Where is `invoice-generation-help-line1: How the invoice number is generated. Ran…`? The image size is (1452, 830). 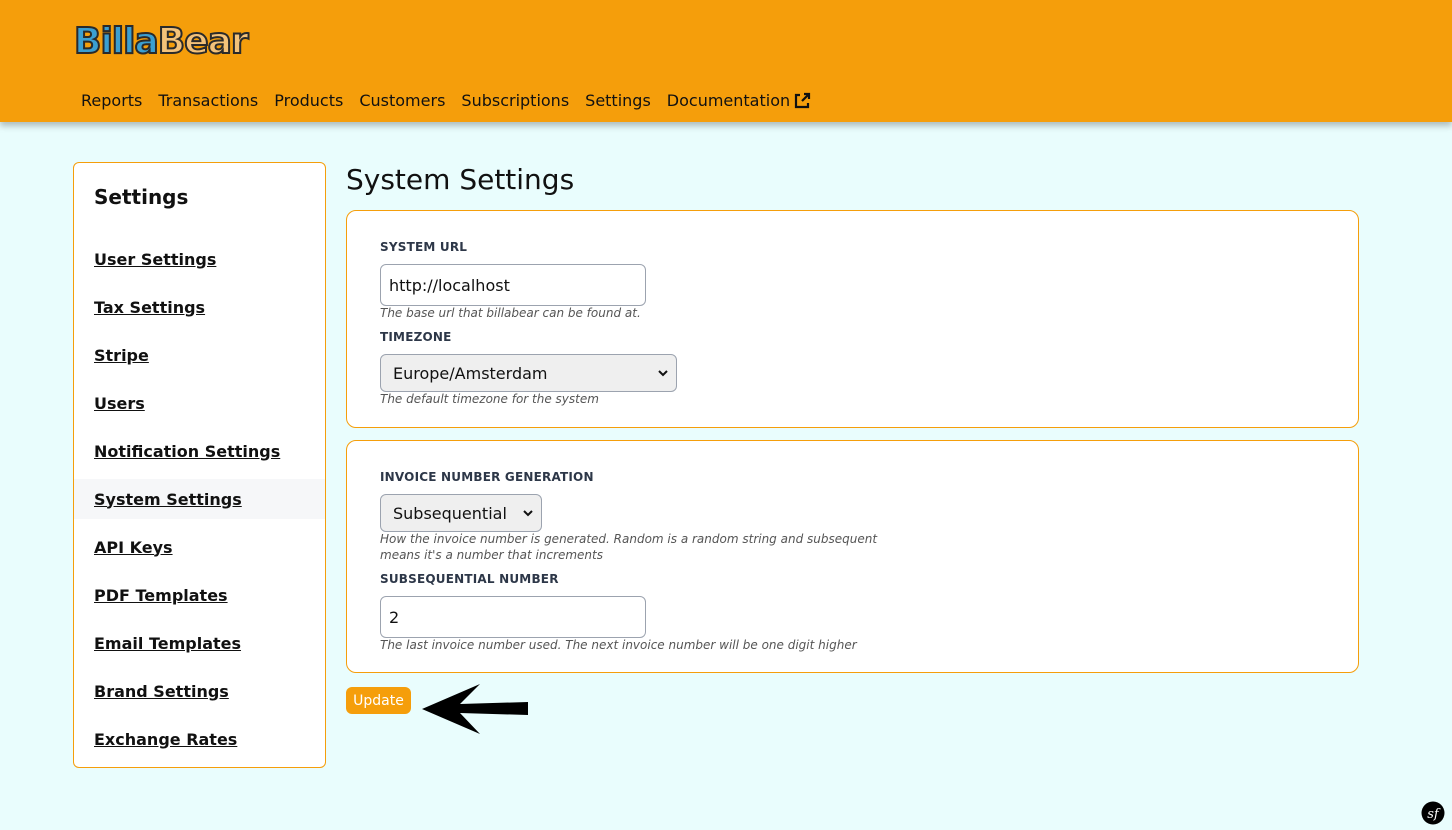 invoice-generation-help-line1: How the invoice number is generated. Ran… is located at coordinates (629, 539).